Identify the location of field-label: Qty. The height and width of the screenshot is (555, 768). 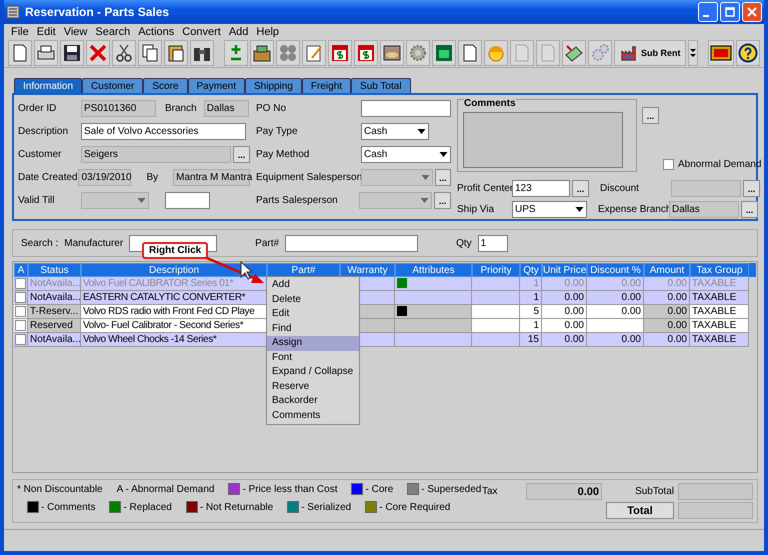
(464, 243).